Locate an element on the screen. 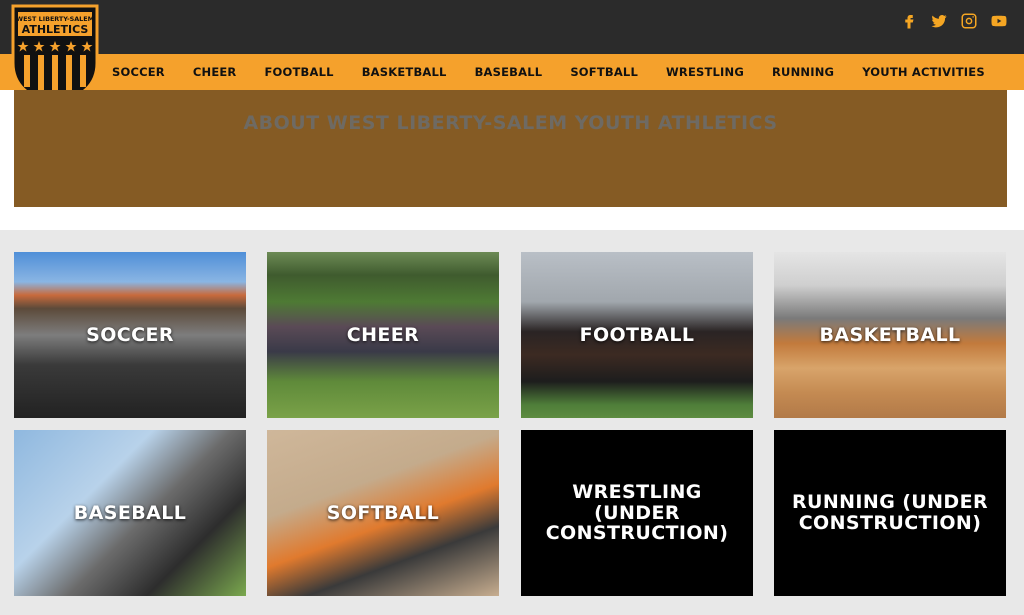 This screenshot has width=1024, height=615. card-softball: SOFTBALL is located at coordinates (383, 513).